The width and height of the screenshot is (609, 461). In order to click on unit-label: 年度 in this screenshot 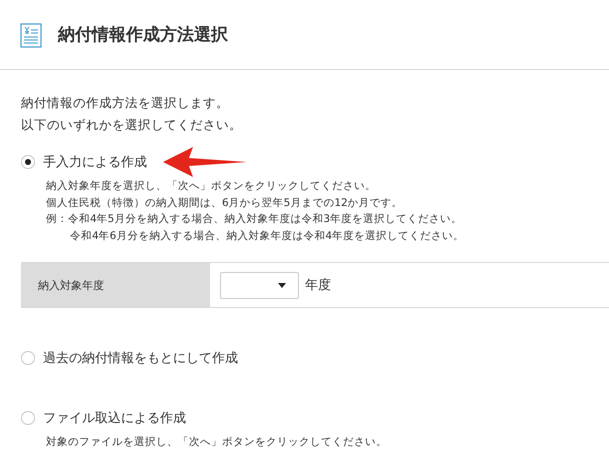, I will do `click(318, 285)`.